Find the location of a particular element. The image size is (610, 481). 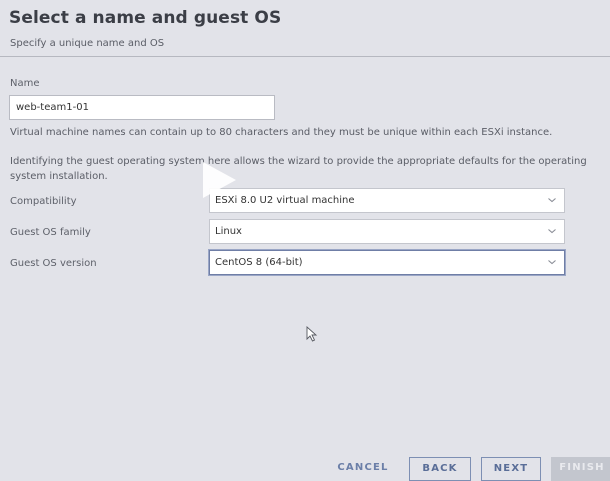

compatibility-select: ESXi 8.0 U2 virtual machine is located at coordinates (387, 200).